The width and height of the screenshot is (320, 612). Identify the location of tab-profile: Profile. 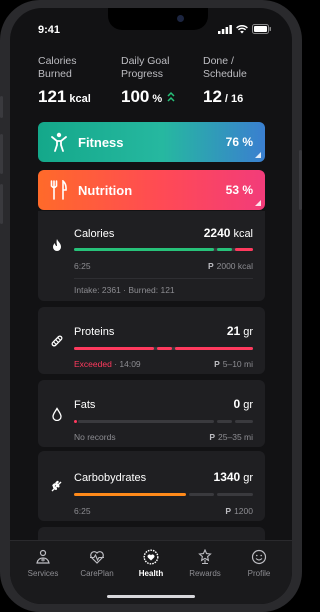
(259, 576).